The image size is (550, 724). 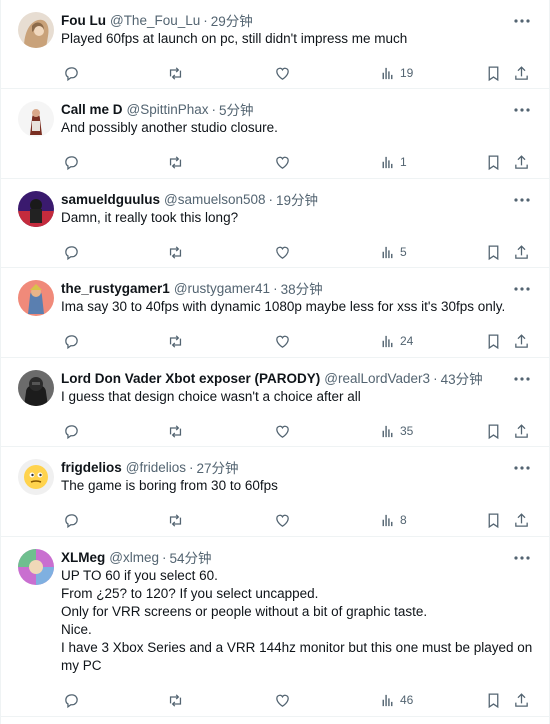 I want to click on views-button: 19, so click(x=396, y=73).